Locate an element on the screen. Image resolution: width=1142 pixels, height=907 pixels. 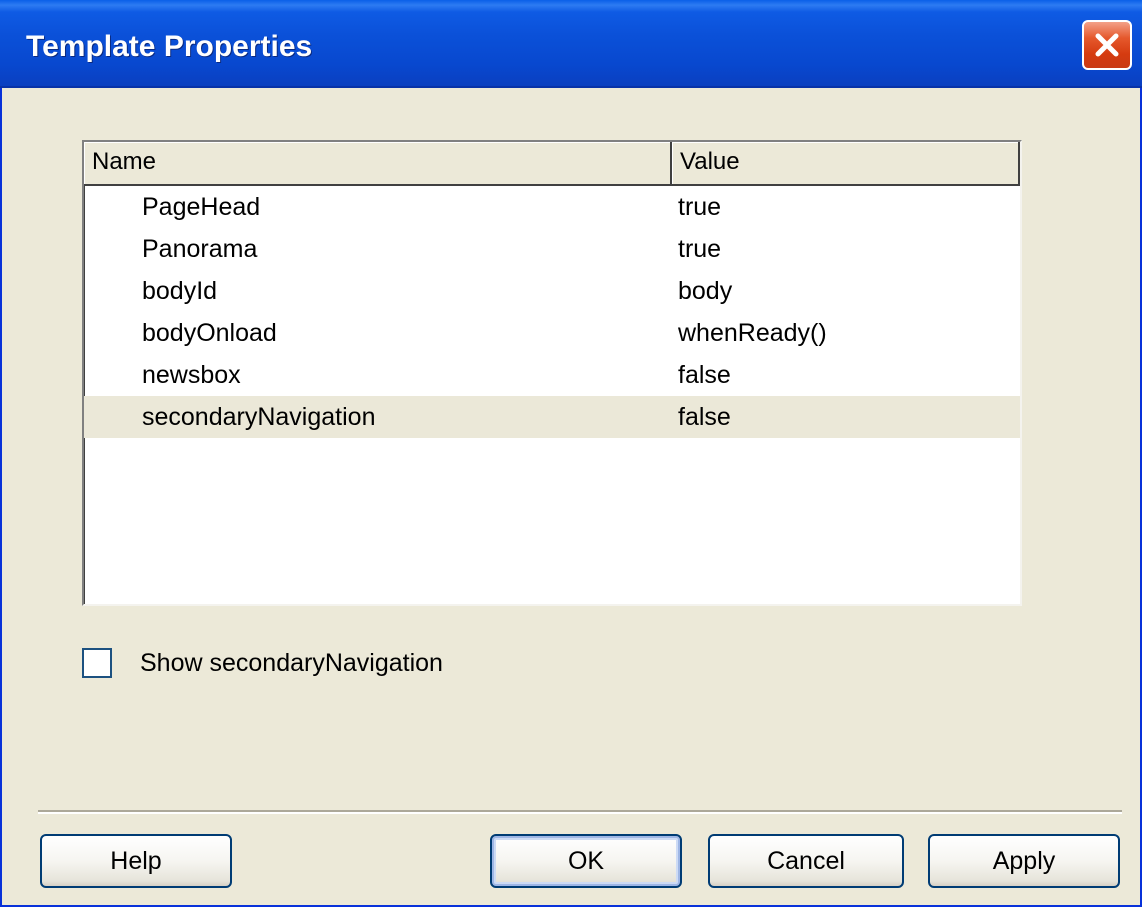
list-row: newsbox false is located at coordinates (552, 375).